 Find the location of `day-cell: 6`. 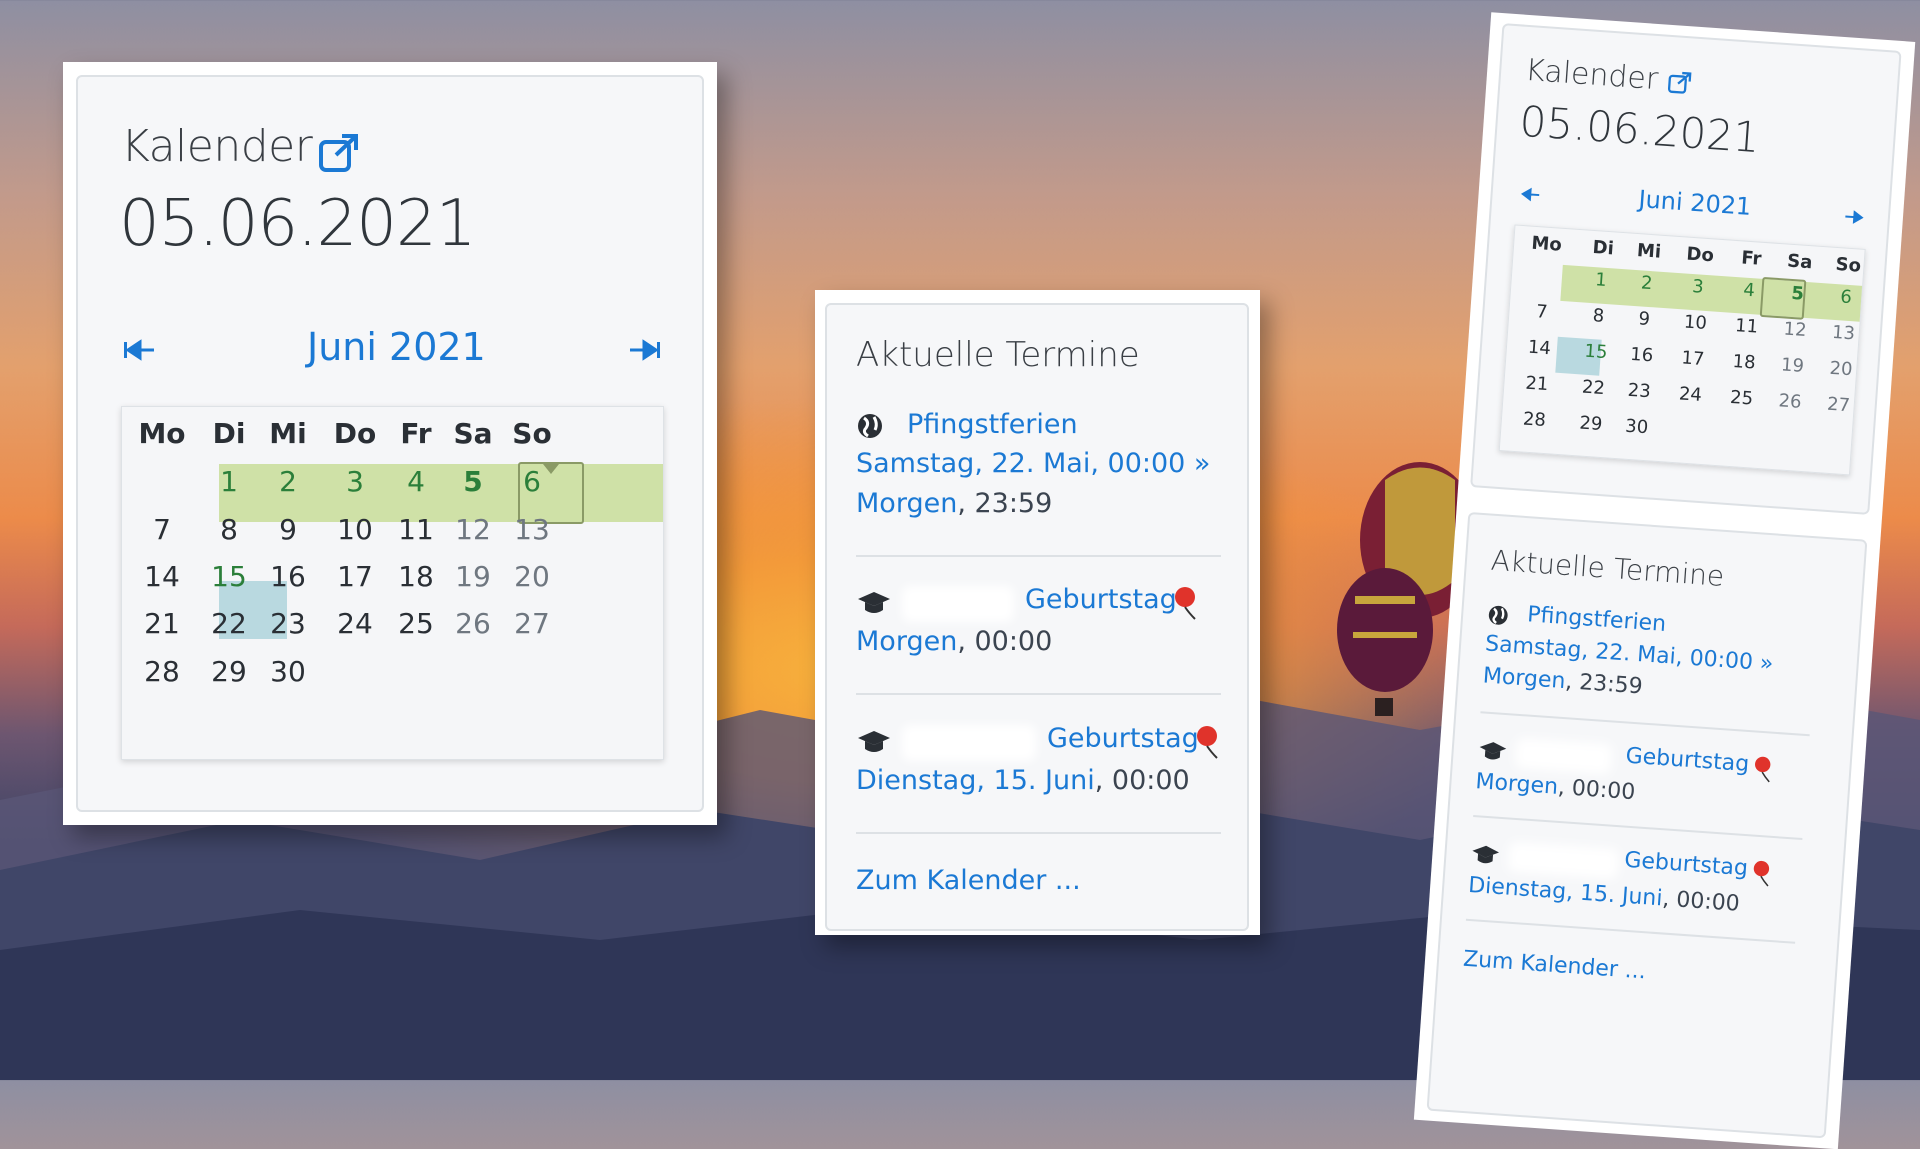

day-cell: 6 is located at coordinates (532, 481).